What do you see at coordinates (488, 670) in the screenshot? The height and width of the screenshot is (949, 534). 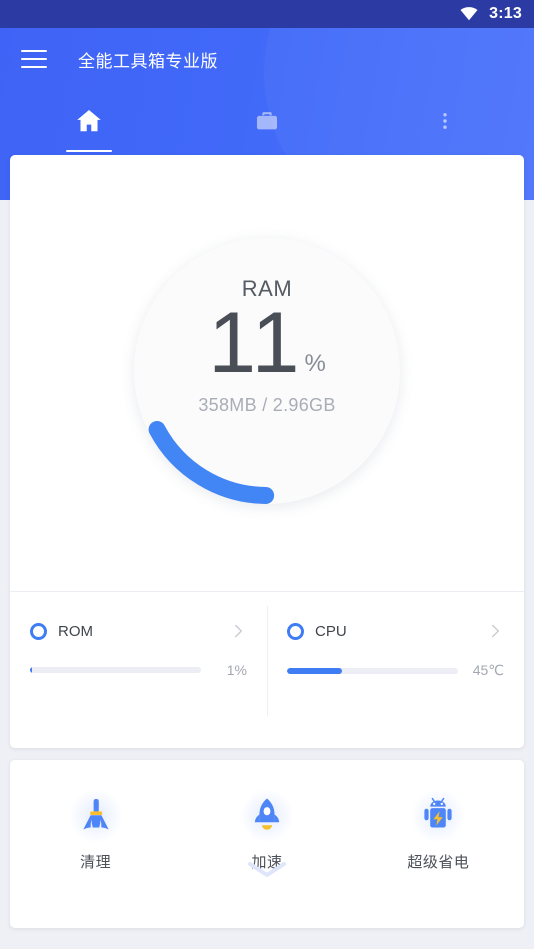 I see `cpu-value: 45℃` at bounding box center [488, 670].